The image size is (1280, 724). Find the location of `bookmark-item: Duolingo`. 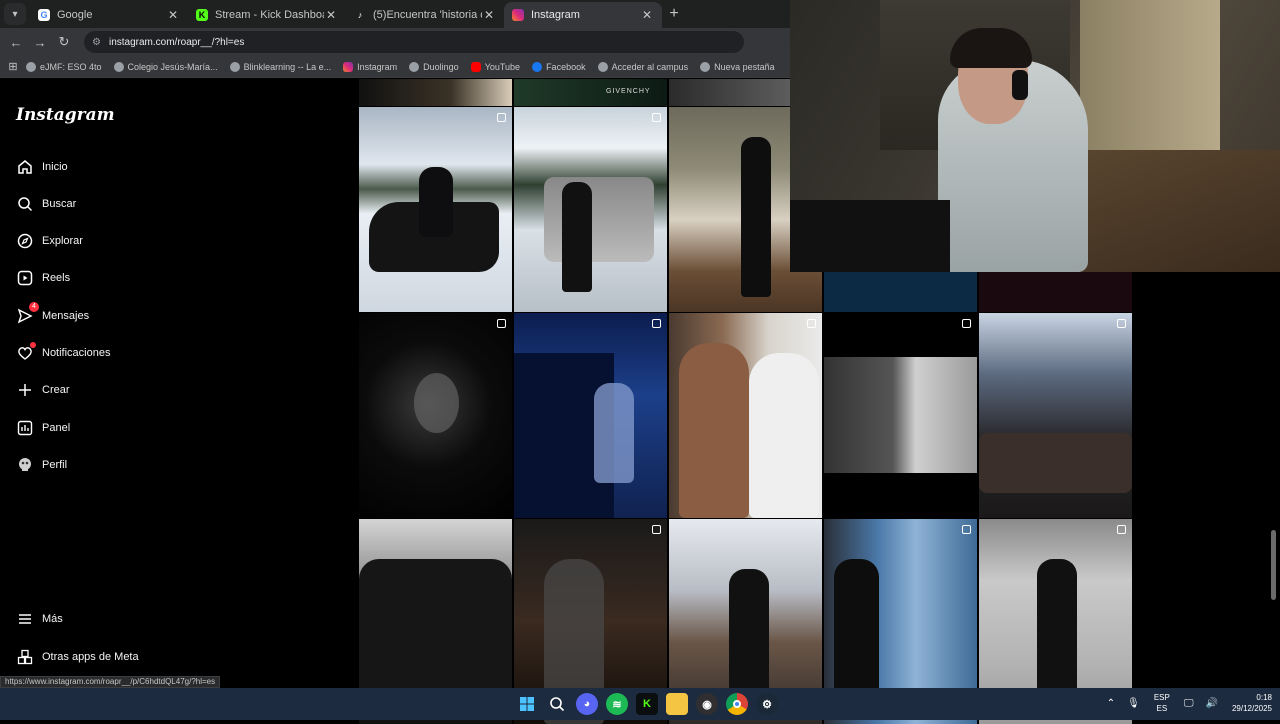

bookmark-item: Duolingo is located at coordinates (434, 66).